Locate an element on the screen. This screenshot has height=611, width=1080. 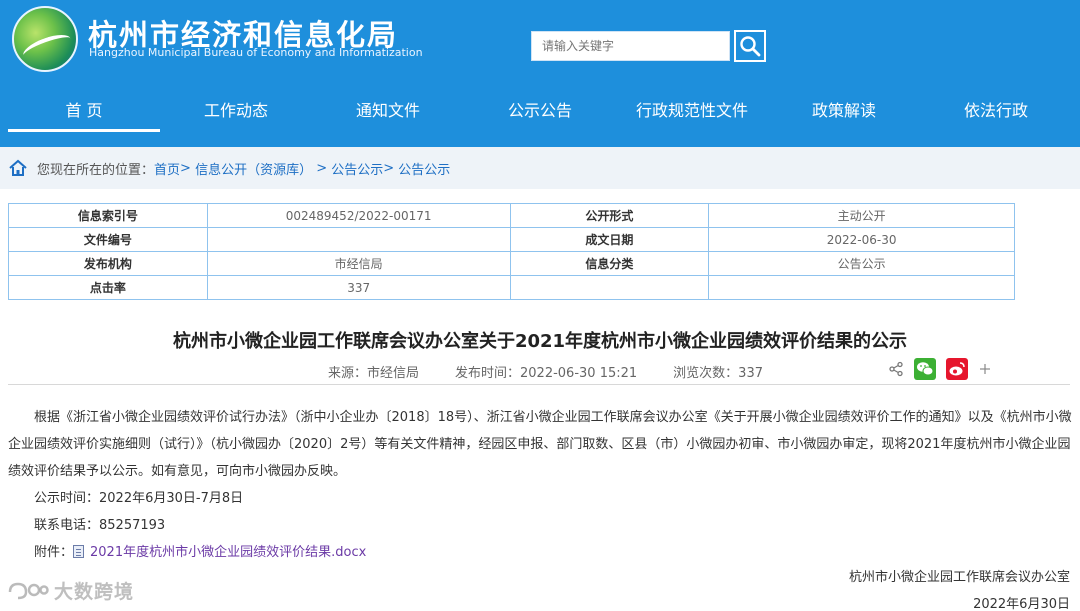
file-number-value is located at coordinates (358, 239).